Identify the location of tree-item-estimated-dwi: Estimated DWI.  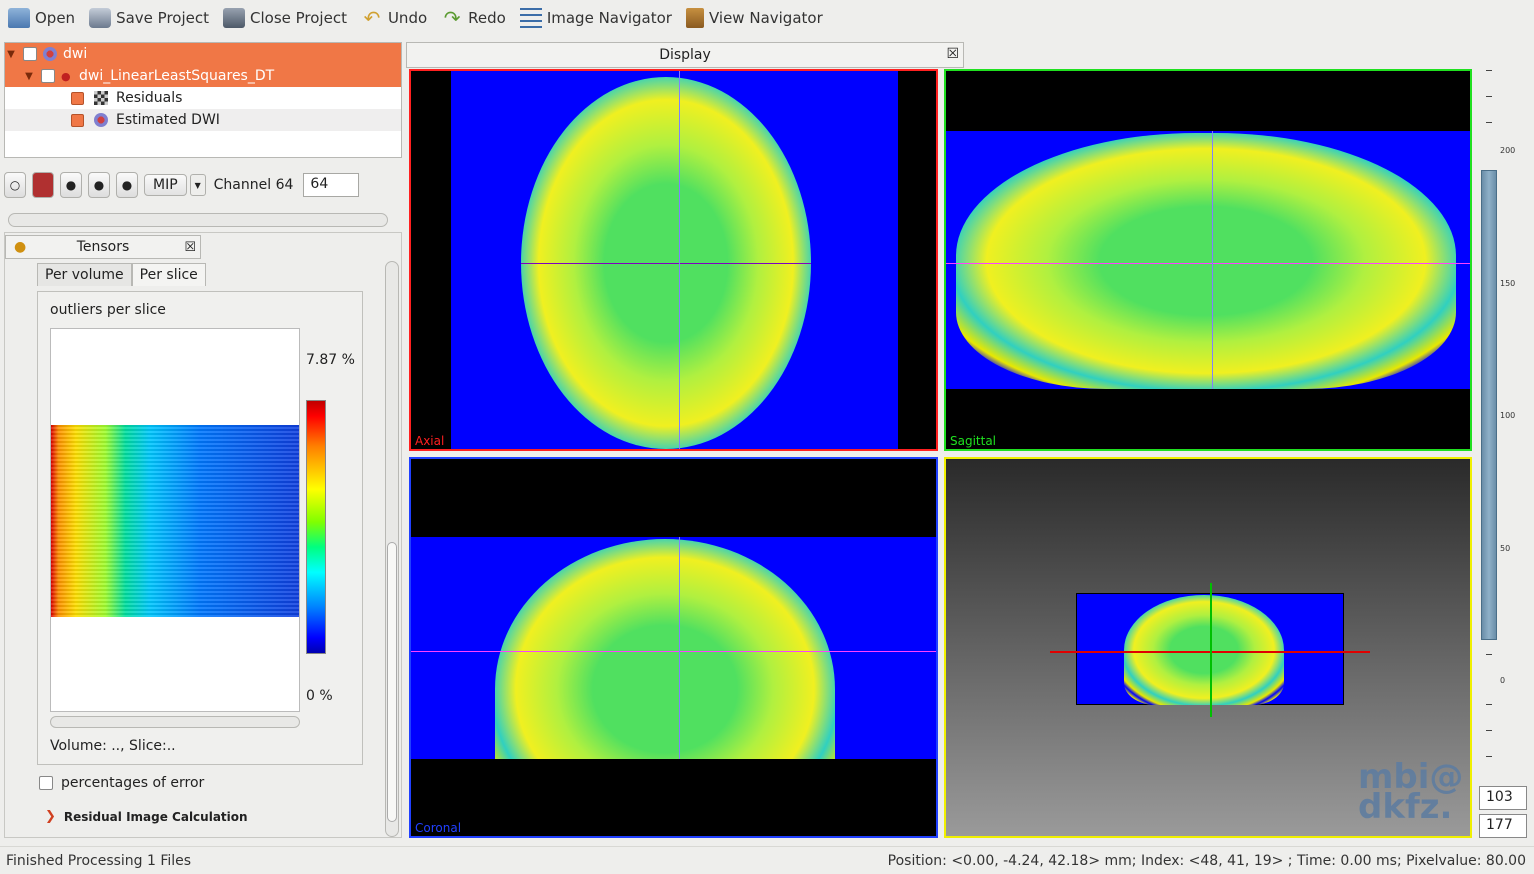
(203, 120).